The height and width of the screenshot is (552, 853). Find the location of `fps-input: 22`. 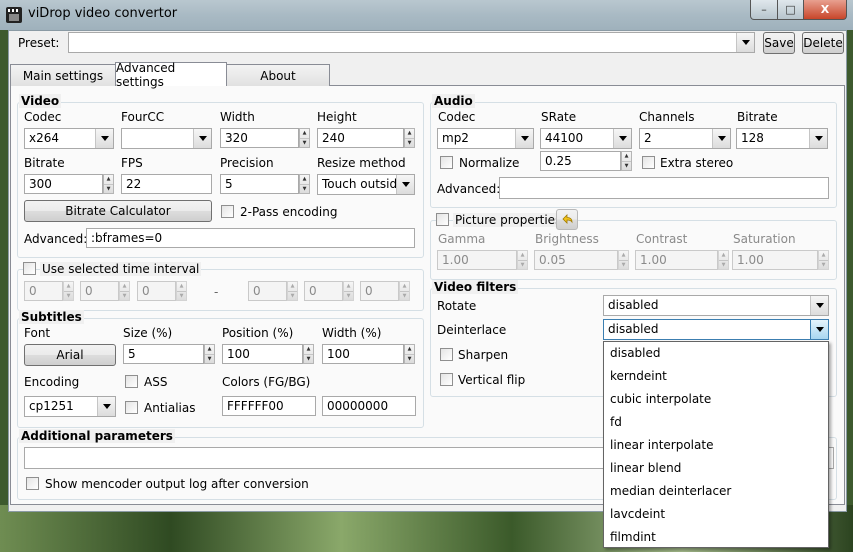

fps-input: 22 is located at coordinates (166, 184).